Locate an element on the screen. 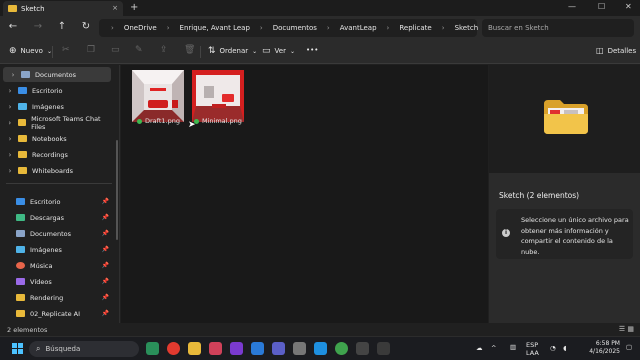 The width and height of the screenshot is (640, 360). language-indicator: ESP LAA is located at coordinates (532, 349).